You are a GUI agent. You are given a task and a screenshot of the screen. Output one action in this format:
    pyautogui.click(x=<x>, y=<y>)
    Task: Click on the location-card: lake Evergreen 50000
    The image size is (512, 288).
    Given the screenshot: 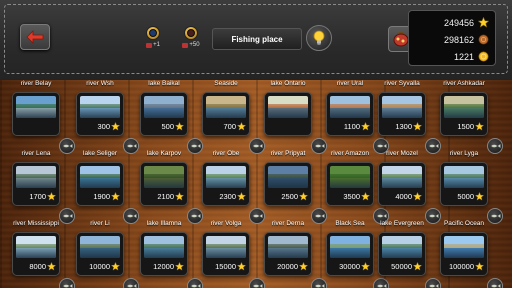 What is the action you would take?
    pyautogui.click(x=407, y=254)
    